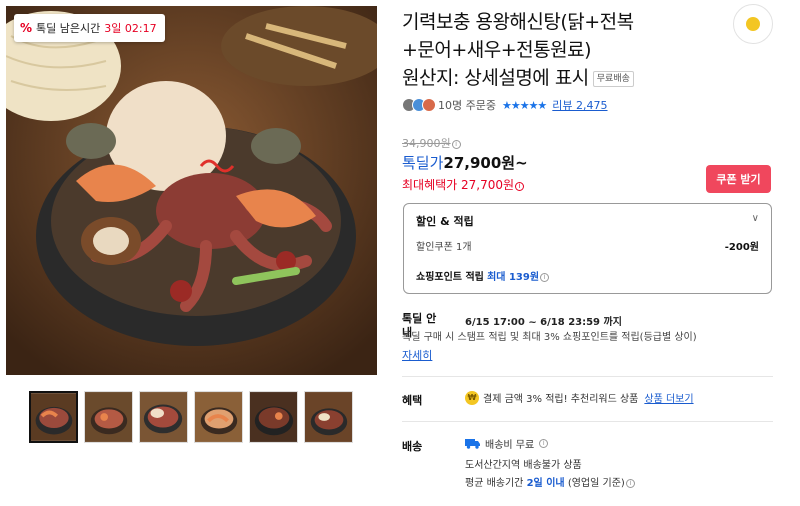 The image size is (800, 506). I want to click on deal-description: 톡딜 구매 시 스탬프 적립 및 최대 3% 쇼핑포인트를 적립(등급별 상이), so click(549, 337).